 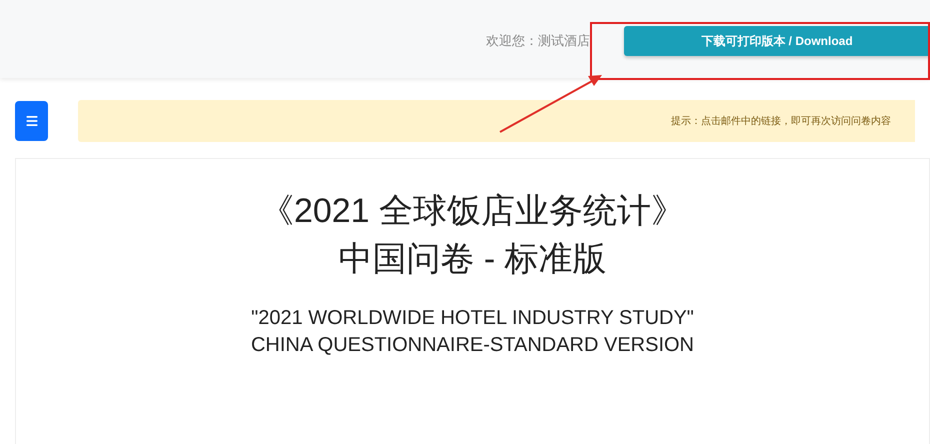 What do you see at coordinates (473, 211) in the screenshot?
I see `document-title: 《2021 全球饭店业务统计》` at bounding box center [473, 211].